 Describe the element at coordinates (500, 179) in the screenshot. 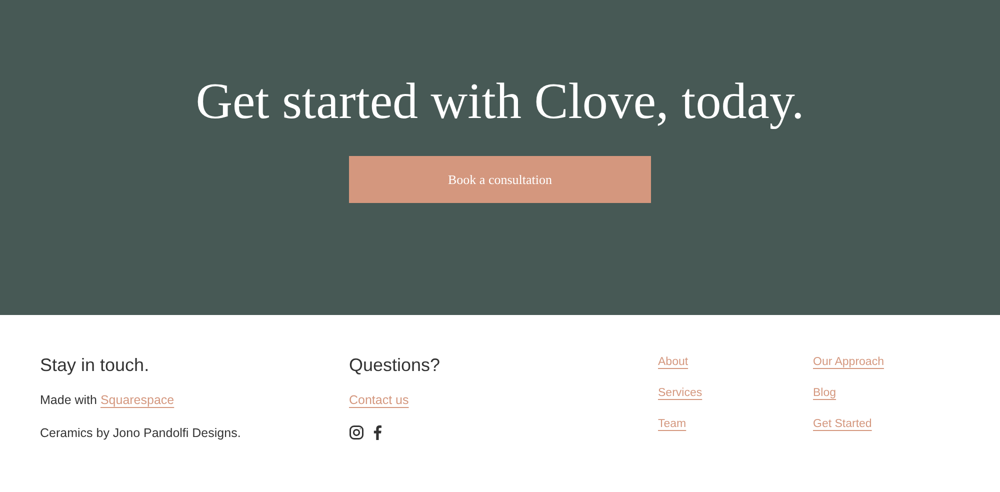

I see `book-consultation-button: Book a consultation` at that location.